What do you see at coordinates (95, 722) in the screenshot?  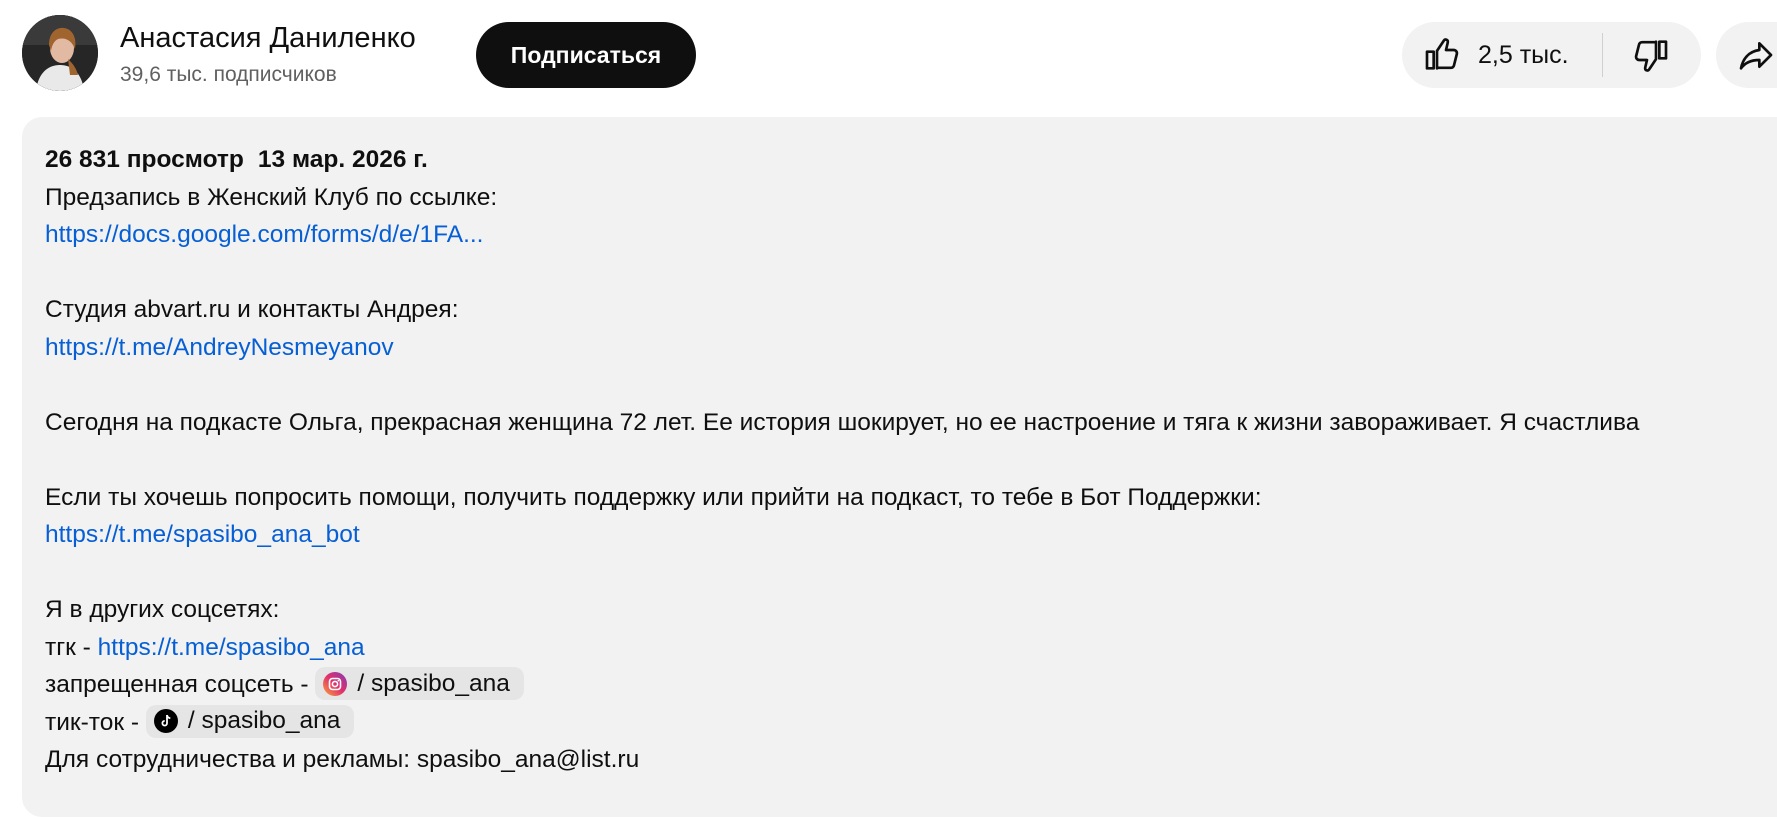 I see `tiktok-label: тик-ток -` at bounding box center [95, 722].